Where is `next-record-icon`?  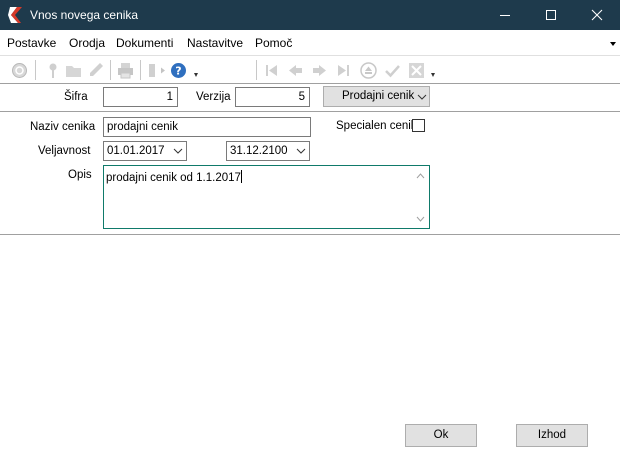
next-record-icon is located at coordinates (319, 70).